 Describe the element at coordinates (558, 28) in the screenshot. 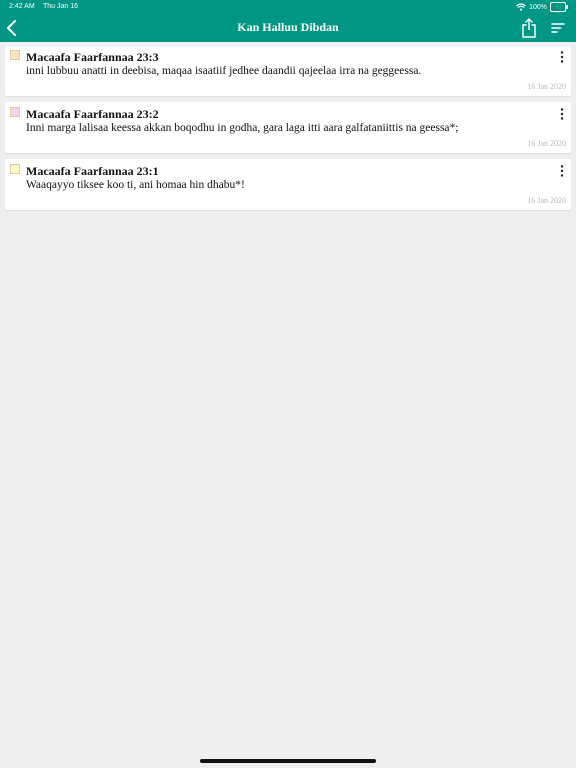

I see `sort-icon` at that location.